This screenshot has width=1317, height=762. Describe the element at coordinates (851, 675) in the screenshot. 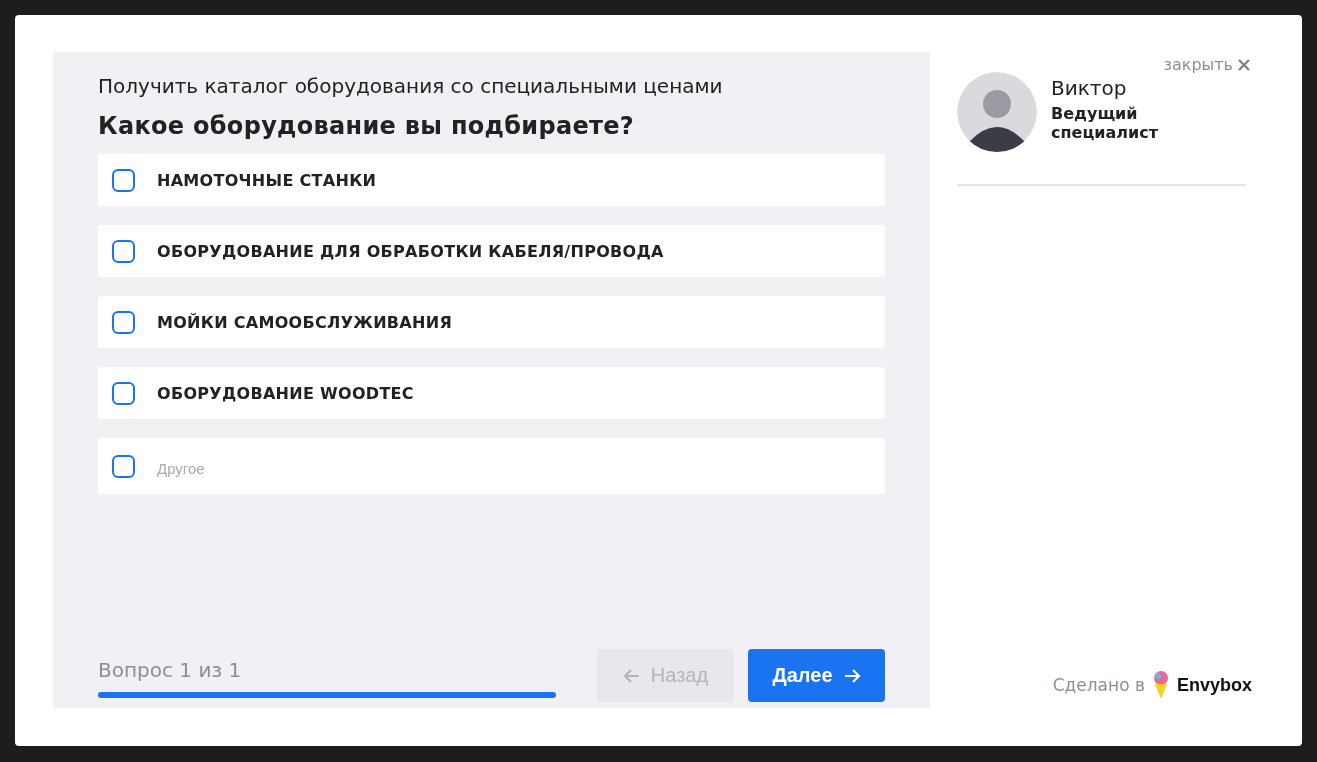

I see `right-arrow-icon` at that location.